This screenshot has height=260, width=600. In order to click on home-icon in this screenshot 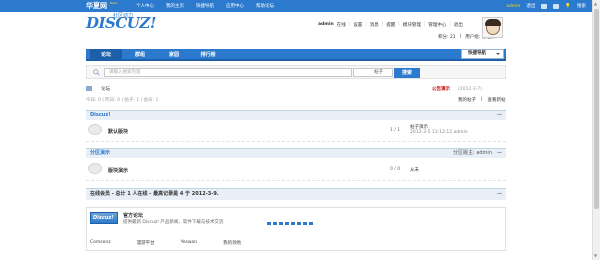, I will do `click(89, 88)`.